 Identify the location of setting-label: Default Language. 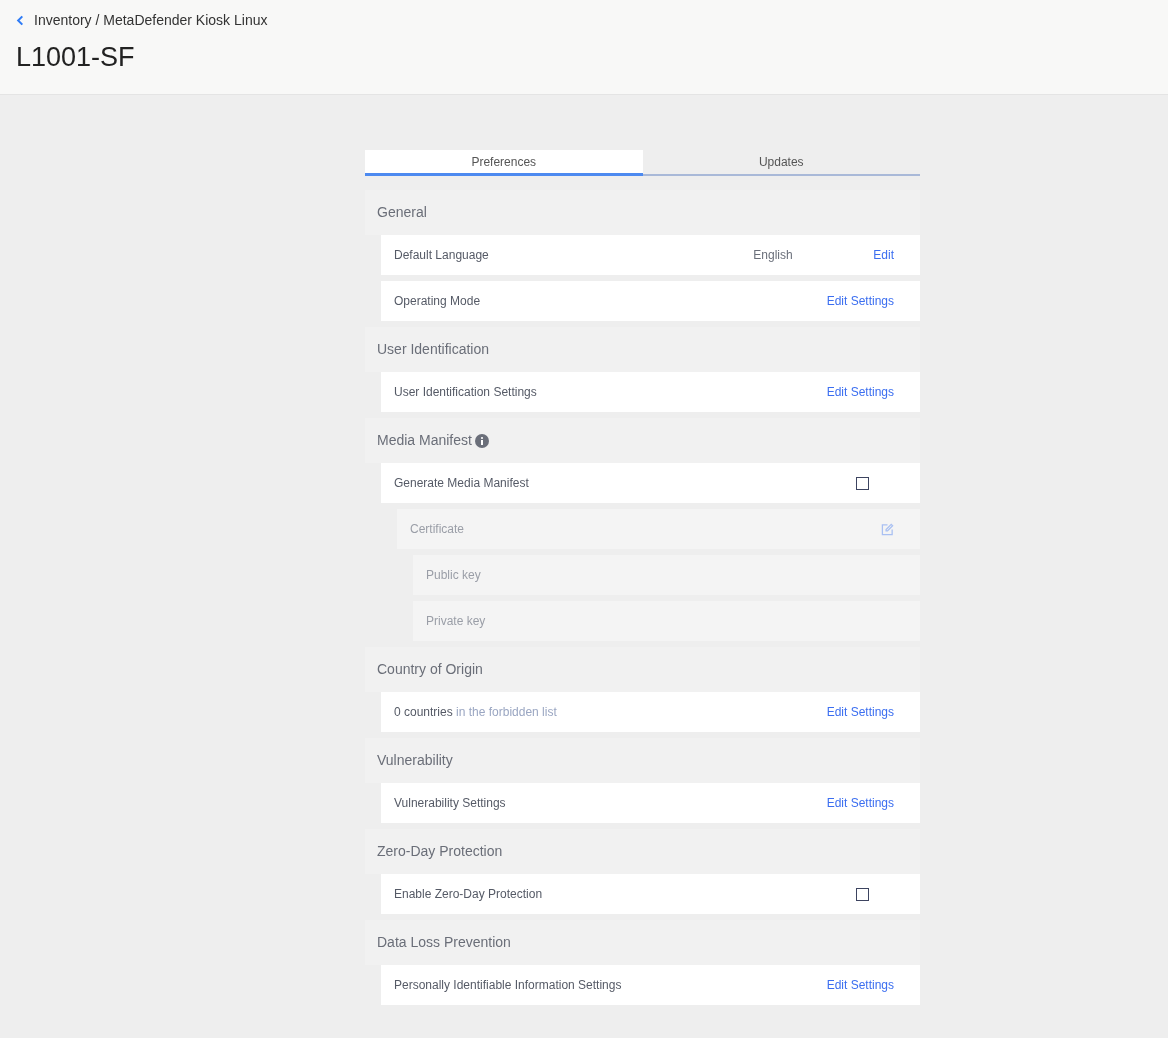
(442, 255).